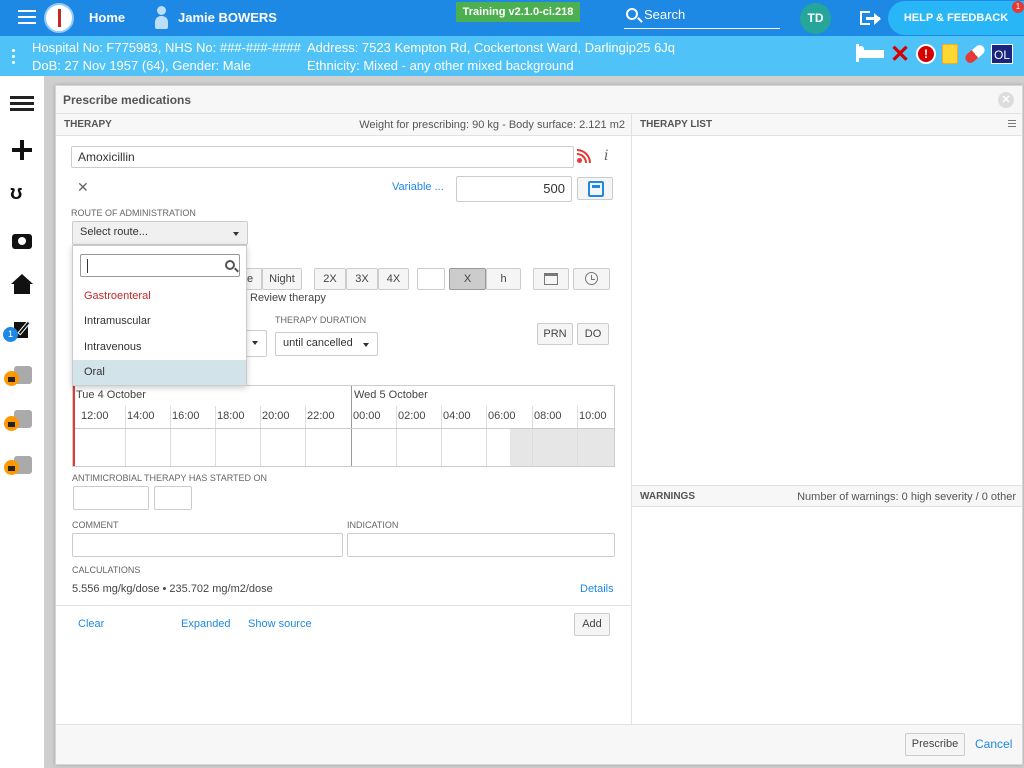 The image size is (1024, 768). I want to click on training-version-badge: Training v2.1.0-ci.218, so click(518, 12).